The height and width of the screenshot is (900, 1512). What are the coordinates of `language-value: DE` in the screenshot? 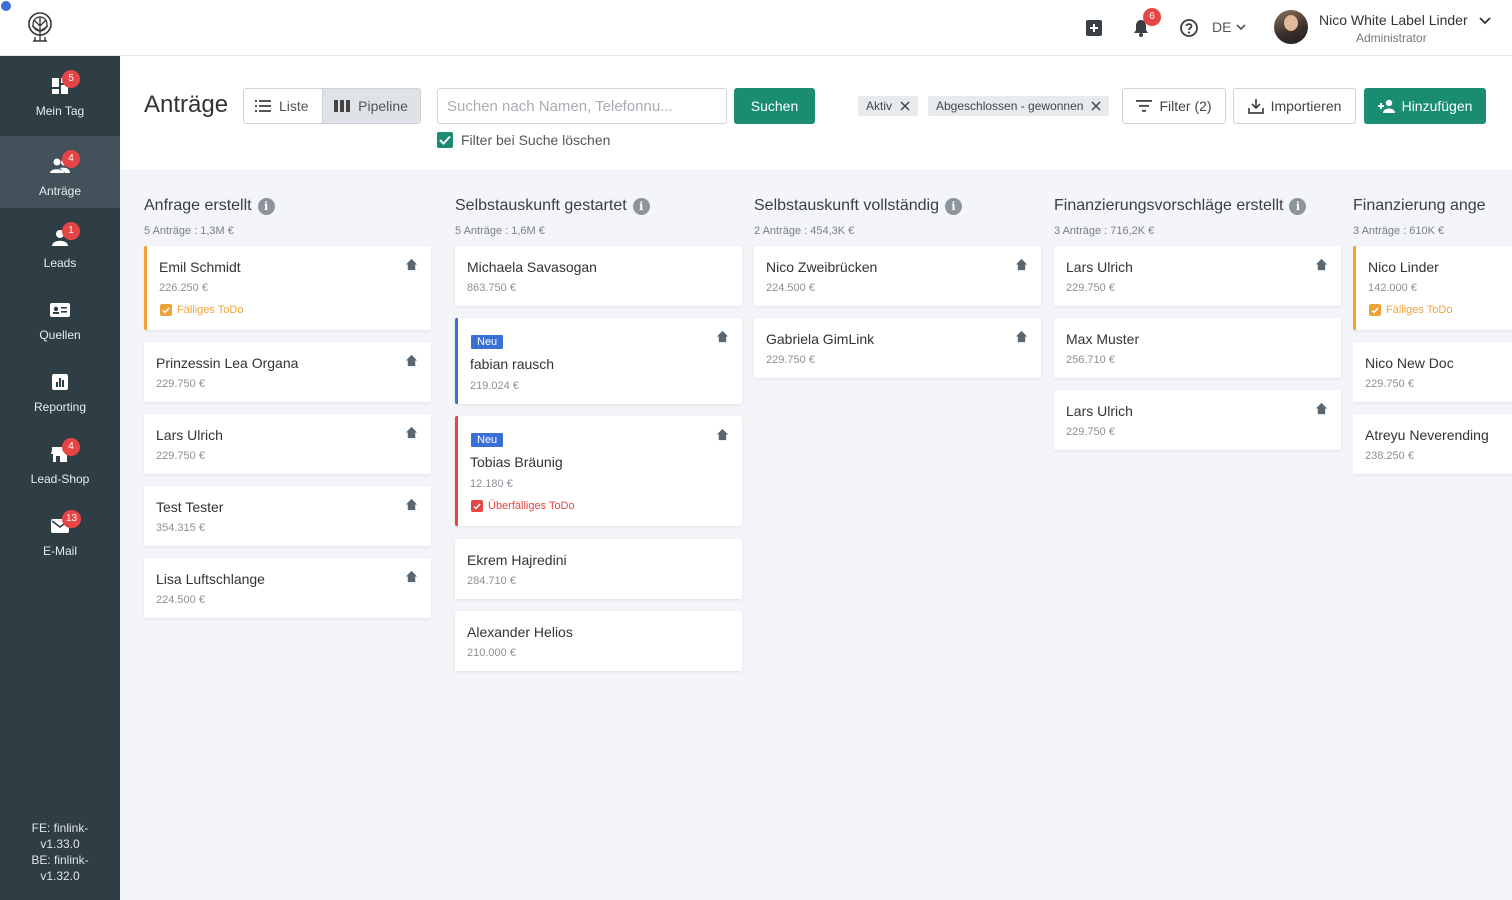 It's located at (1222, 27).